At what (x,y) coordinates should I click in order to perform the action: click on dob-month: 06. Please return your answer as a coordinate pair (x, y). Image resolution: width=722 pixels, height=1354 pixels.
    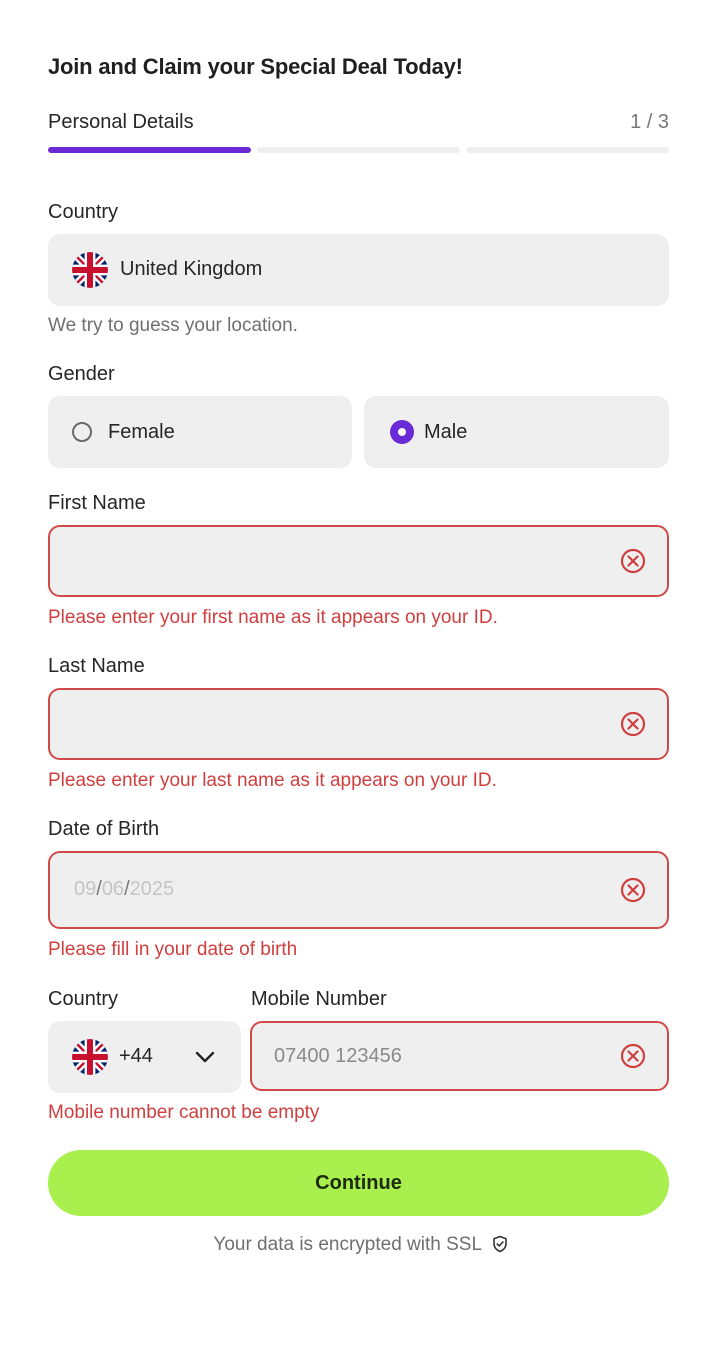
    Looking at the image, I should click on (113, 889).